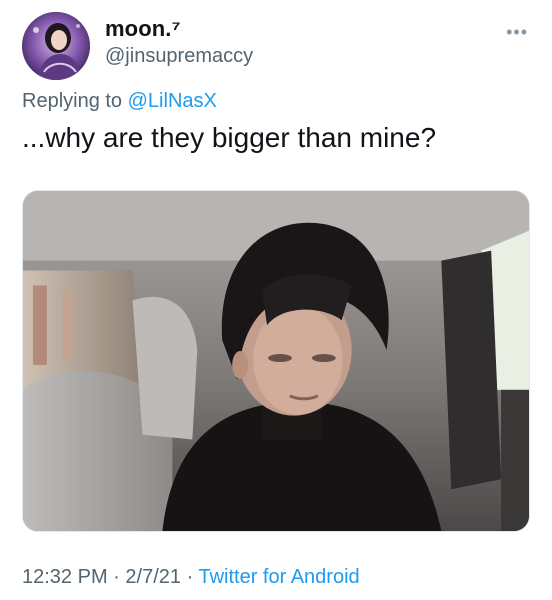 This screenshot has width=552, height=600. I want to click on tweet-meta: 12:32 PM · 2/7/21 · Twitter for Android, so click(191, 577).